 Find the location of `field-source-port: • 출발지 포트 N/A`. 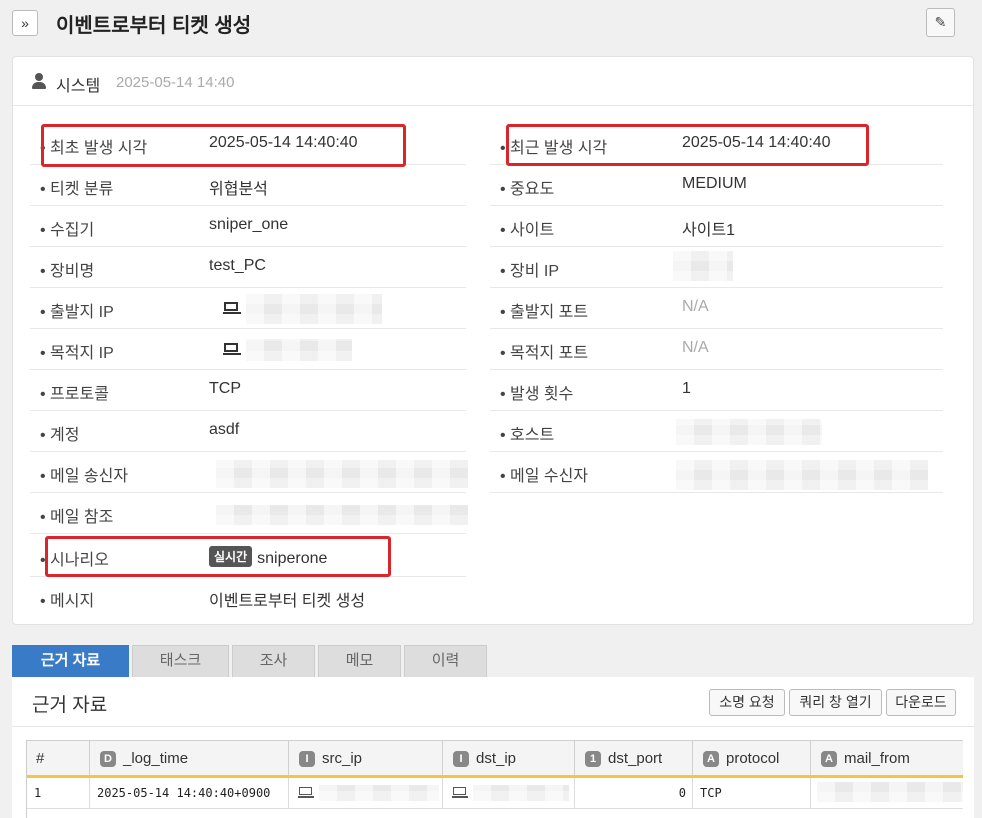

field-source-port: • 출발지 포트 N/A is located at coordinates (716, 308).